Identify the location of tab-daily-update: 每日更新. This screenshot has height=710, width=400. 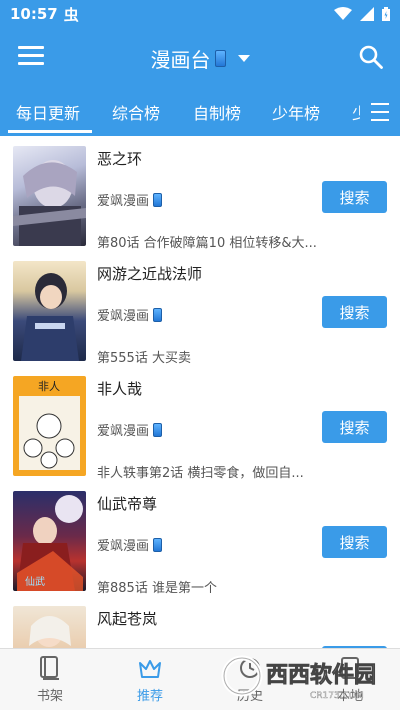
(48, 112).